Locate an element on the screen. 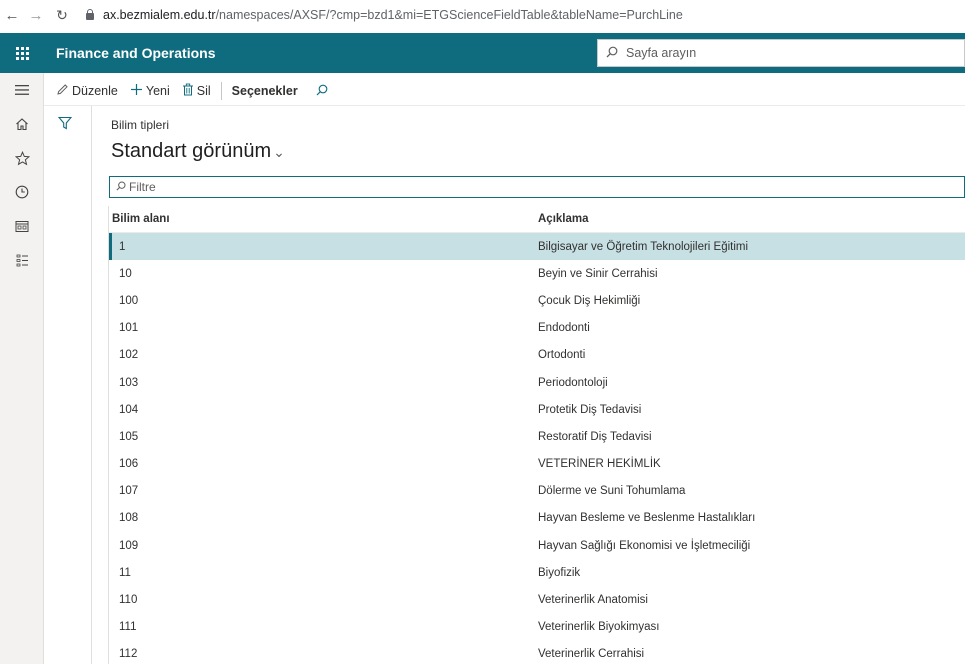 The height and width of the screenshot is (668, 965). options-button: Seçenekler is located at coordinates (265, 91).